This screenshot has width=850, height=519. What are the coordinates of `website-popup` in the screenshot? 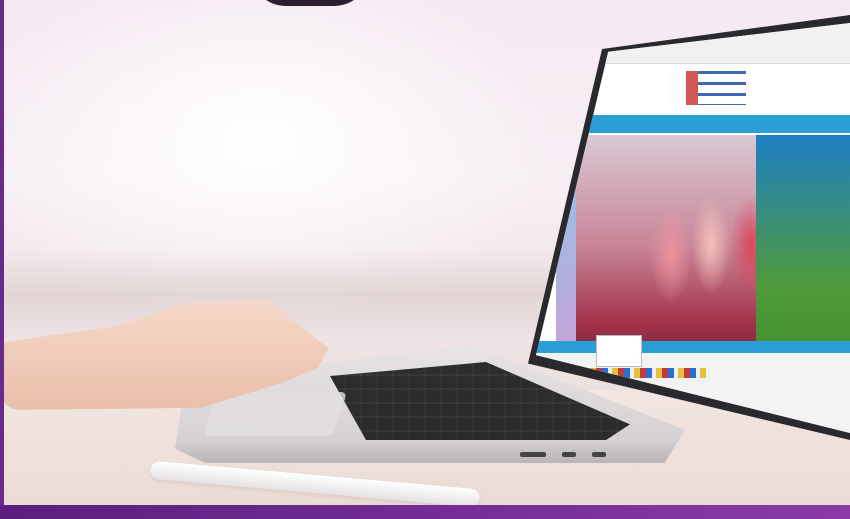 It's located at (619, 351).